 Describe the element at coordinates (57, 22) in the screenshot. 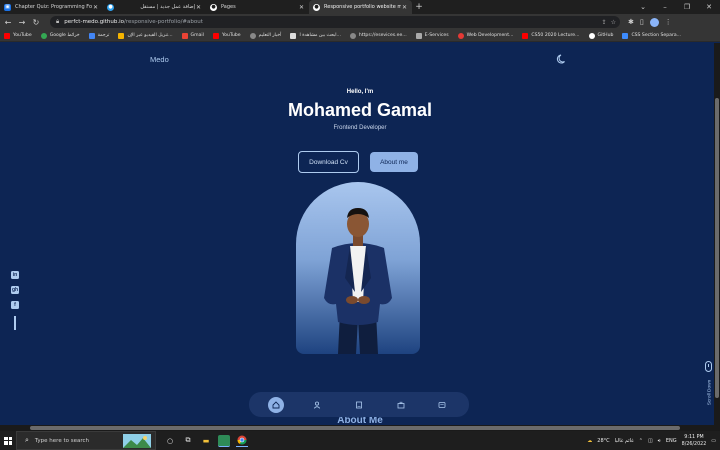

I see `lock-icon: 🔒︎` at that location.